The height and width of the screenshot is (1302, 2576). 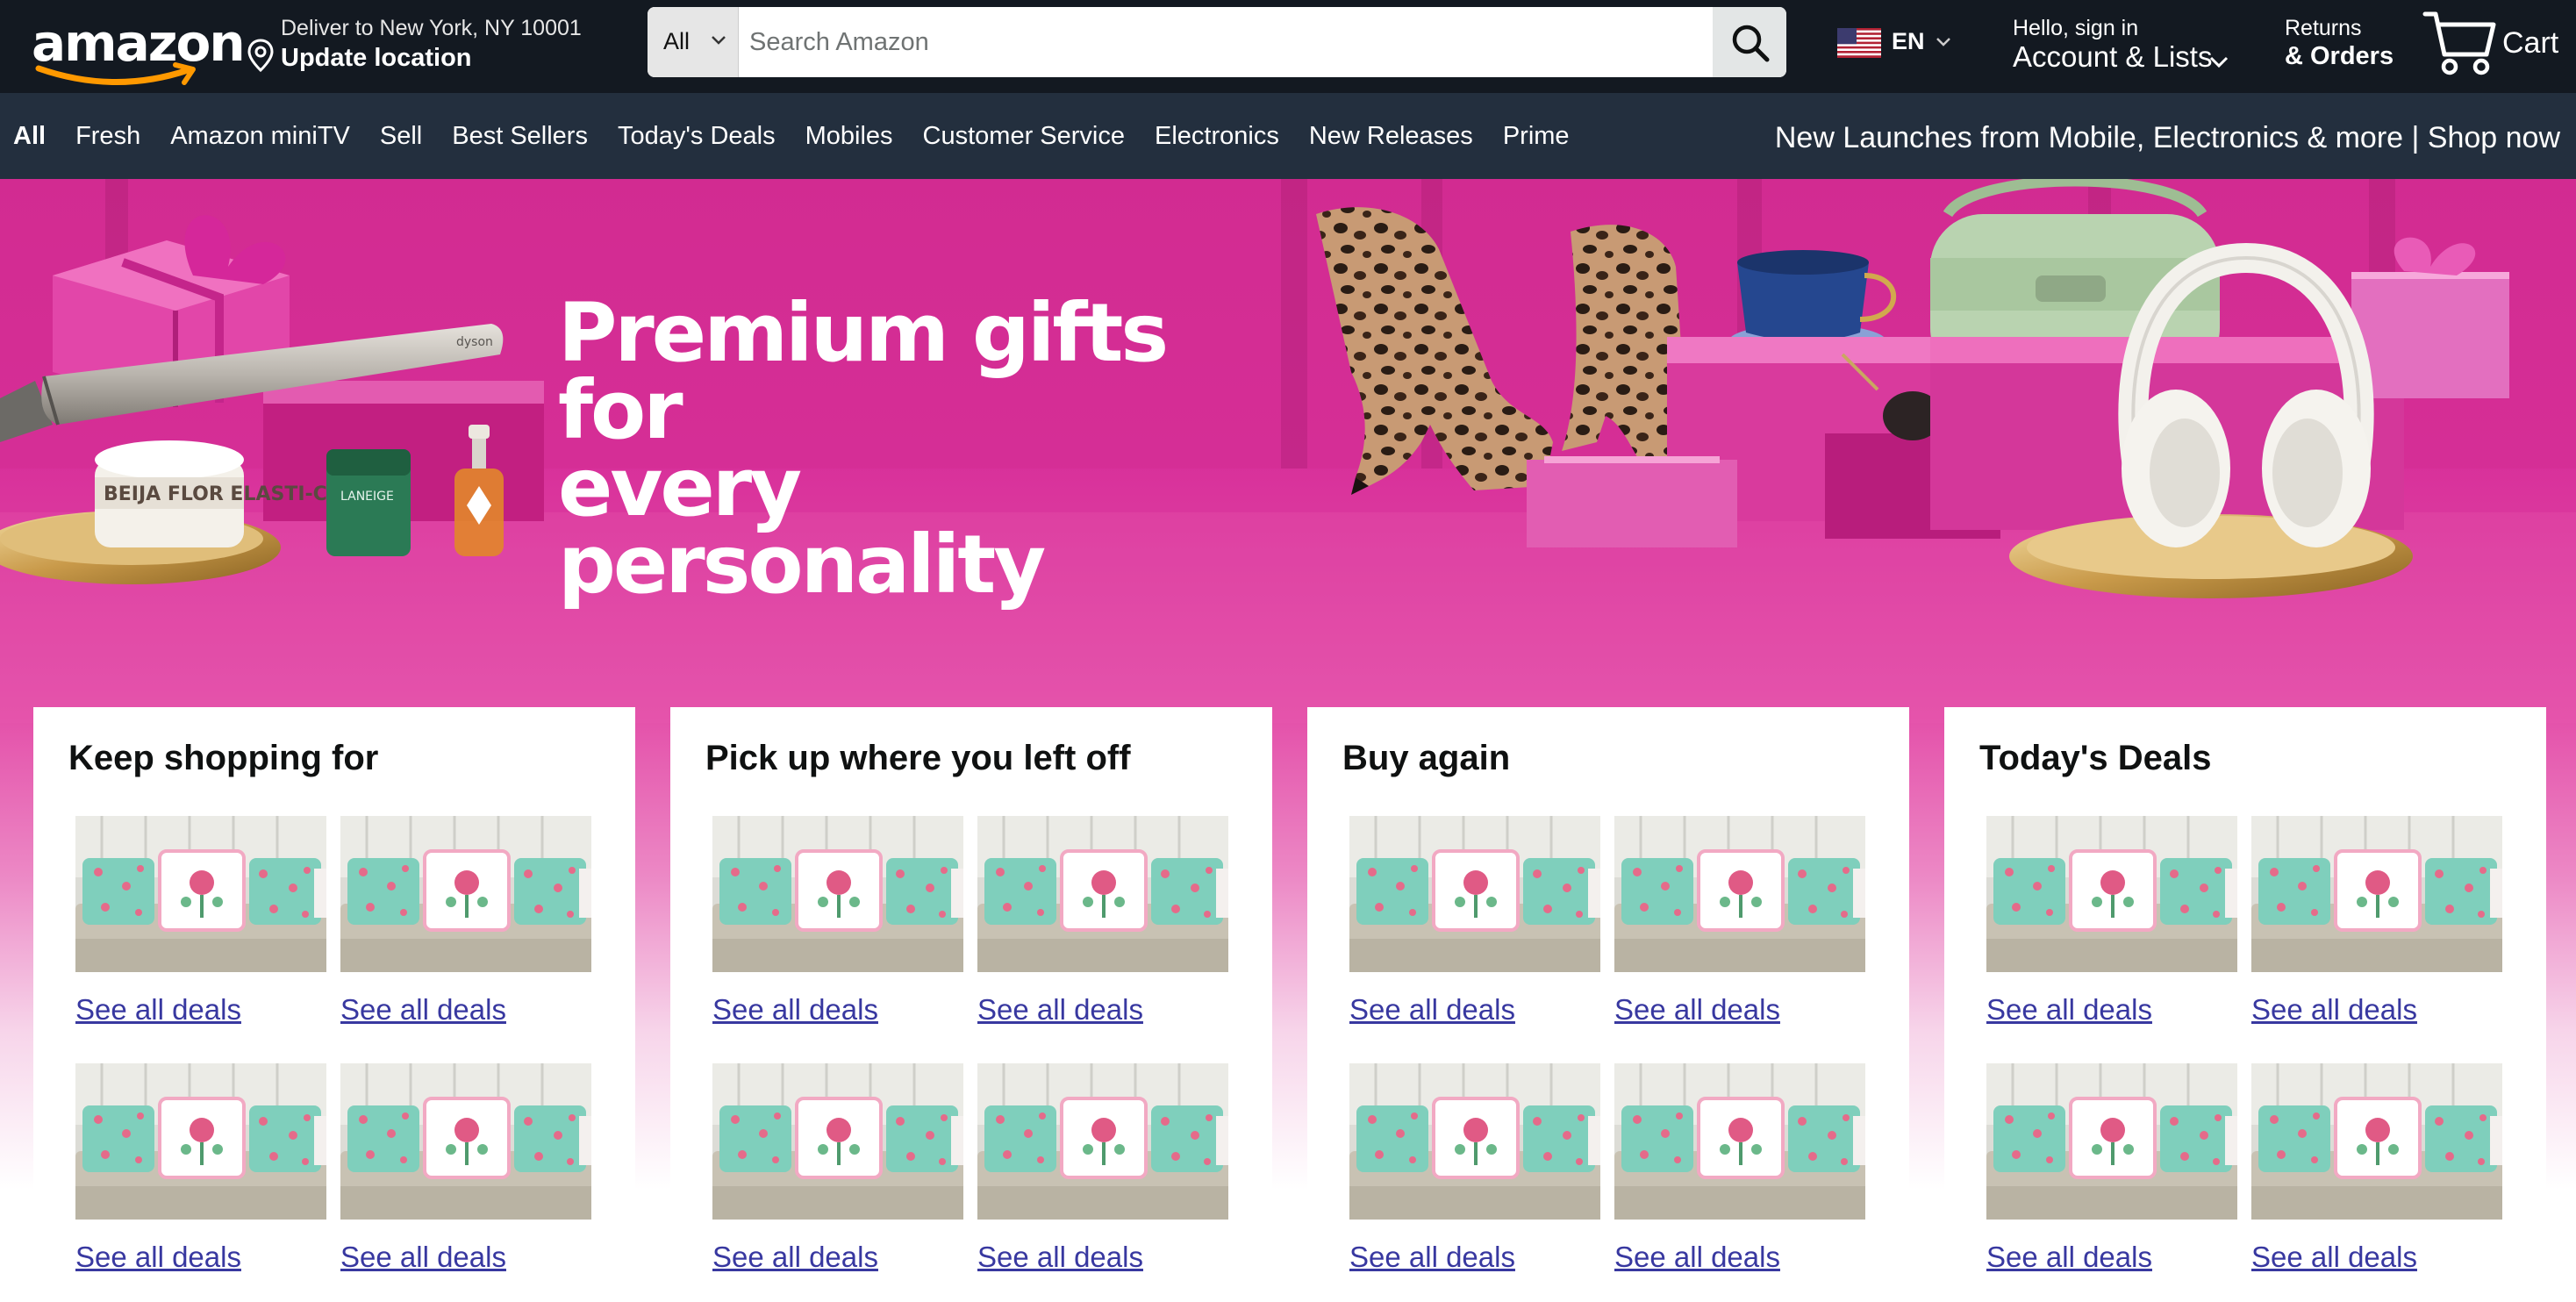 I want to click on search-category-dropdown: All, so click(x=693, y=42).